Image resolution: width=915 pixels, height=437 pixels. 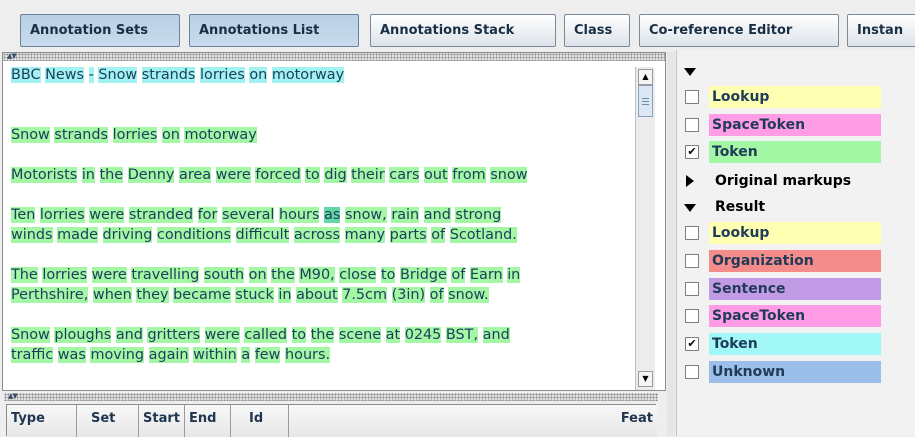 I want to click on annotation-type-row: Organization, so click(x=798, y=261).